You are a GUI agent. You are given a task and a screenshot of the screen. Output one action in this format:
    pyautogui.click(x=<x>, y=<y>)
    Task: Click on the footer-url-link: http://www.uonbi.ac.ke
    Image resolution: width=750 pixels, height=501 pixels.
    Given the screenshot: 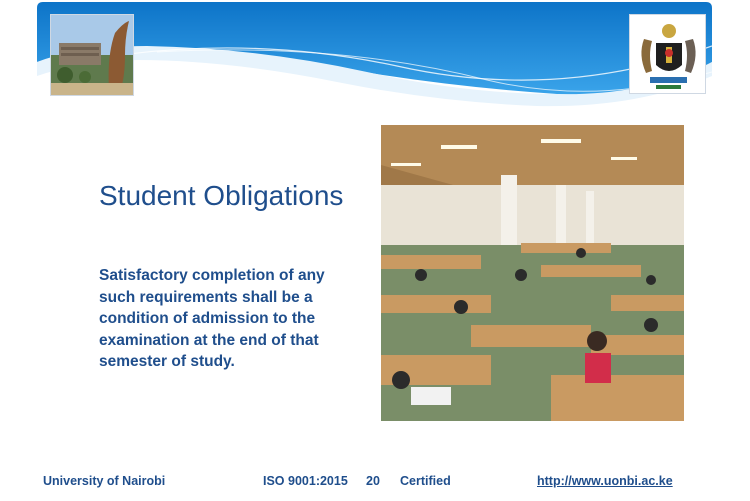 What is the action you would take?
    pyautogui.click(x=605, y=481)
    